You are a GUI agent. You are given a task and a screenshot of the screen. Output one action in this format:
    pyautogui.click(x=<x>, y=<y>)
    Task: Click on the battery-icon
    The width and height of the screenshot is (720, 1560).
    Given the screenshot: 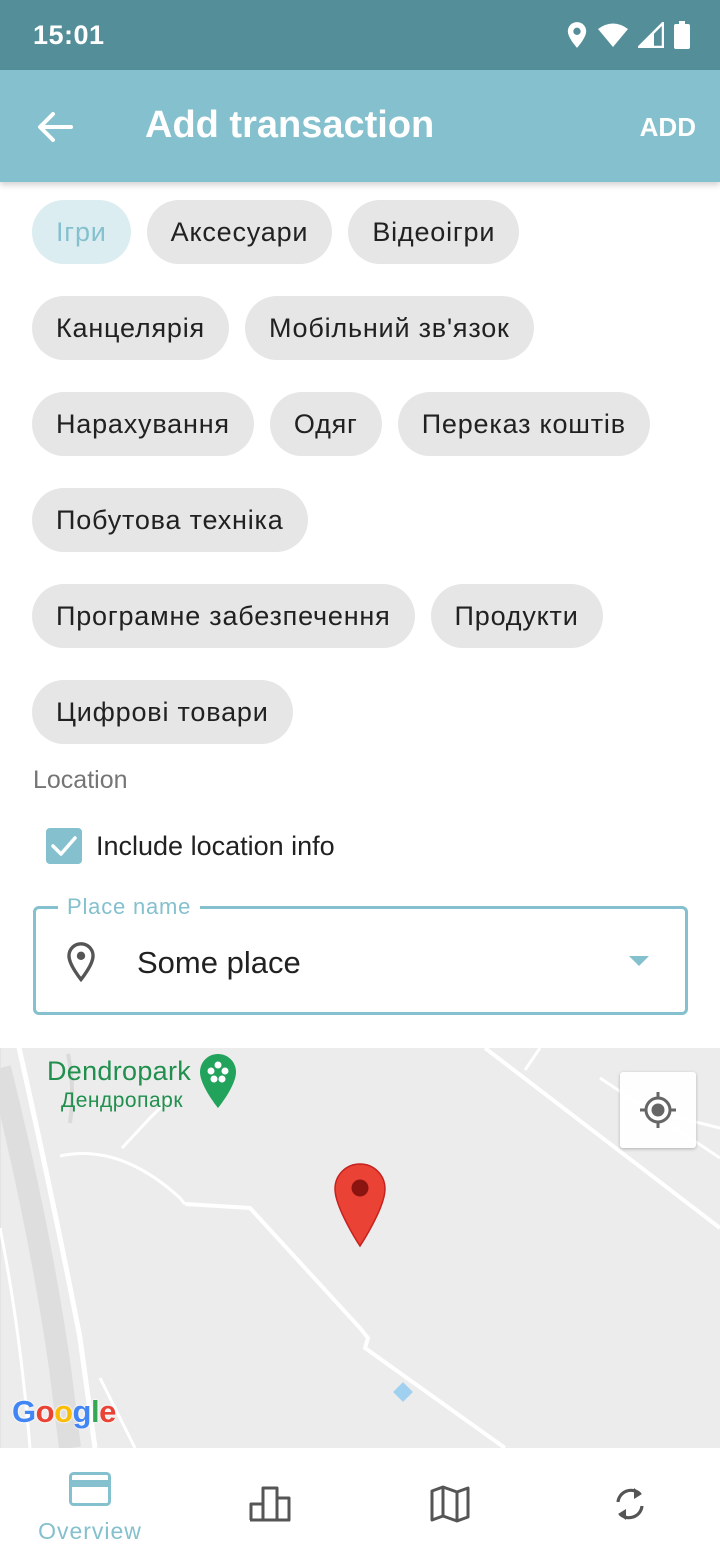 What is the action you would take?
    pyautogui.click(x=682, y=35)
    